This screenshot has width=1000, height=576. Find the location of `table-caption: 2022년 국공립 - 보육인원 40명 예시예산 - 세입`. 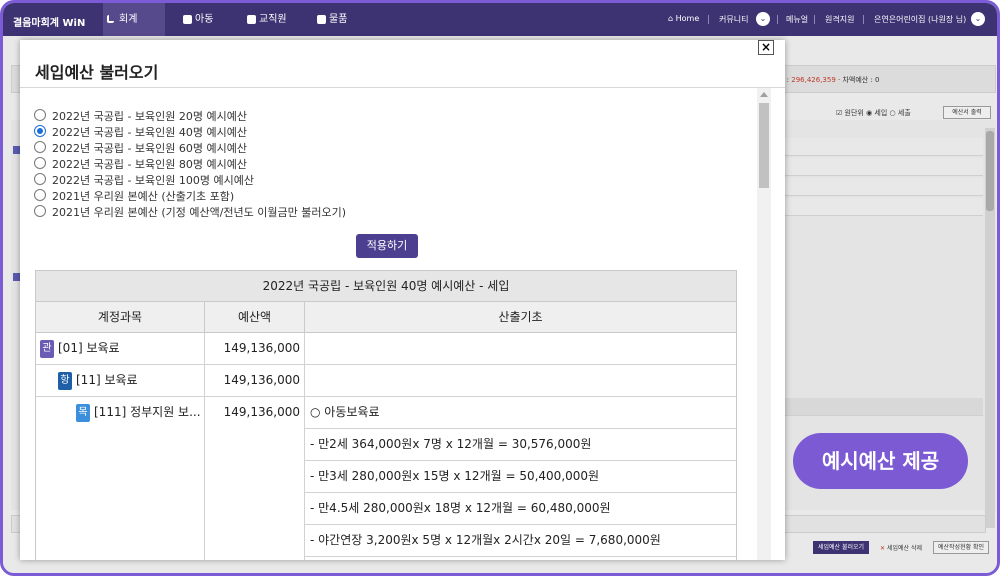

table-caption: 2022년 국공립 - 보육인원 40명 예시예산 - 세입 is located at coordinates (386, 286).